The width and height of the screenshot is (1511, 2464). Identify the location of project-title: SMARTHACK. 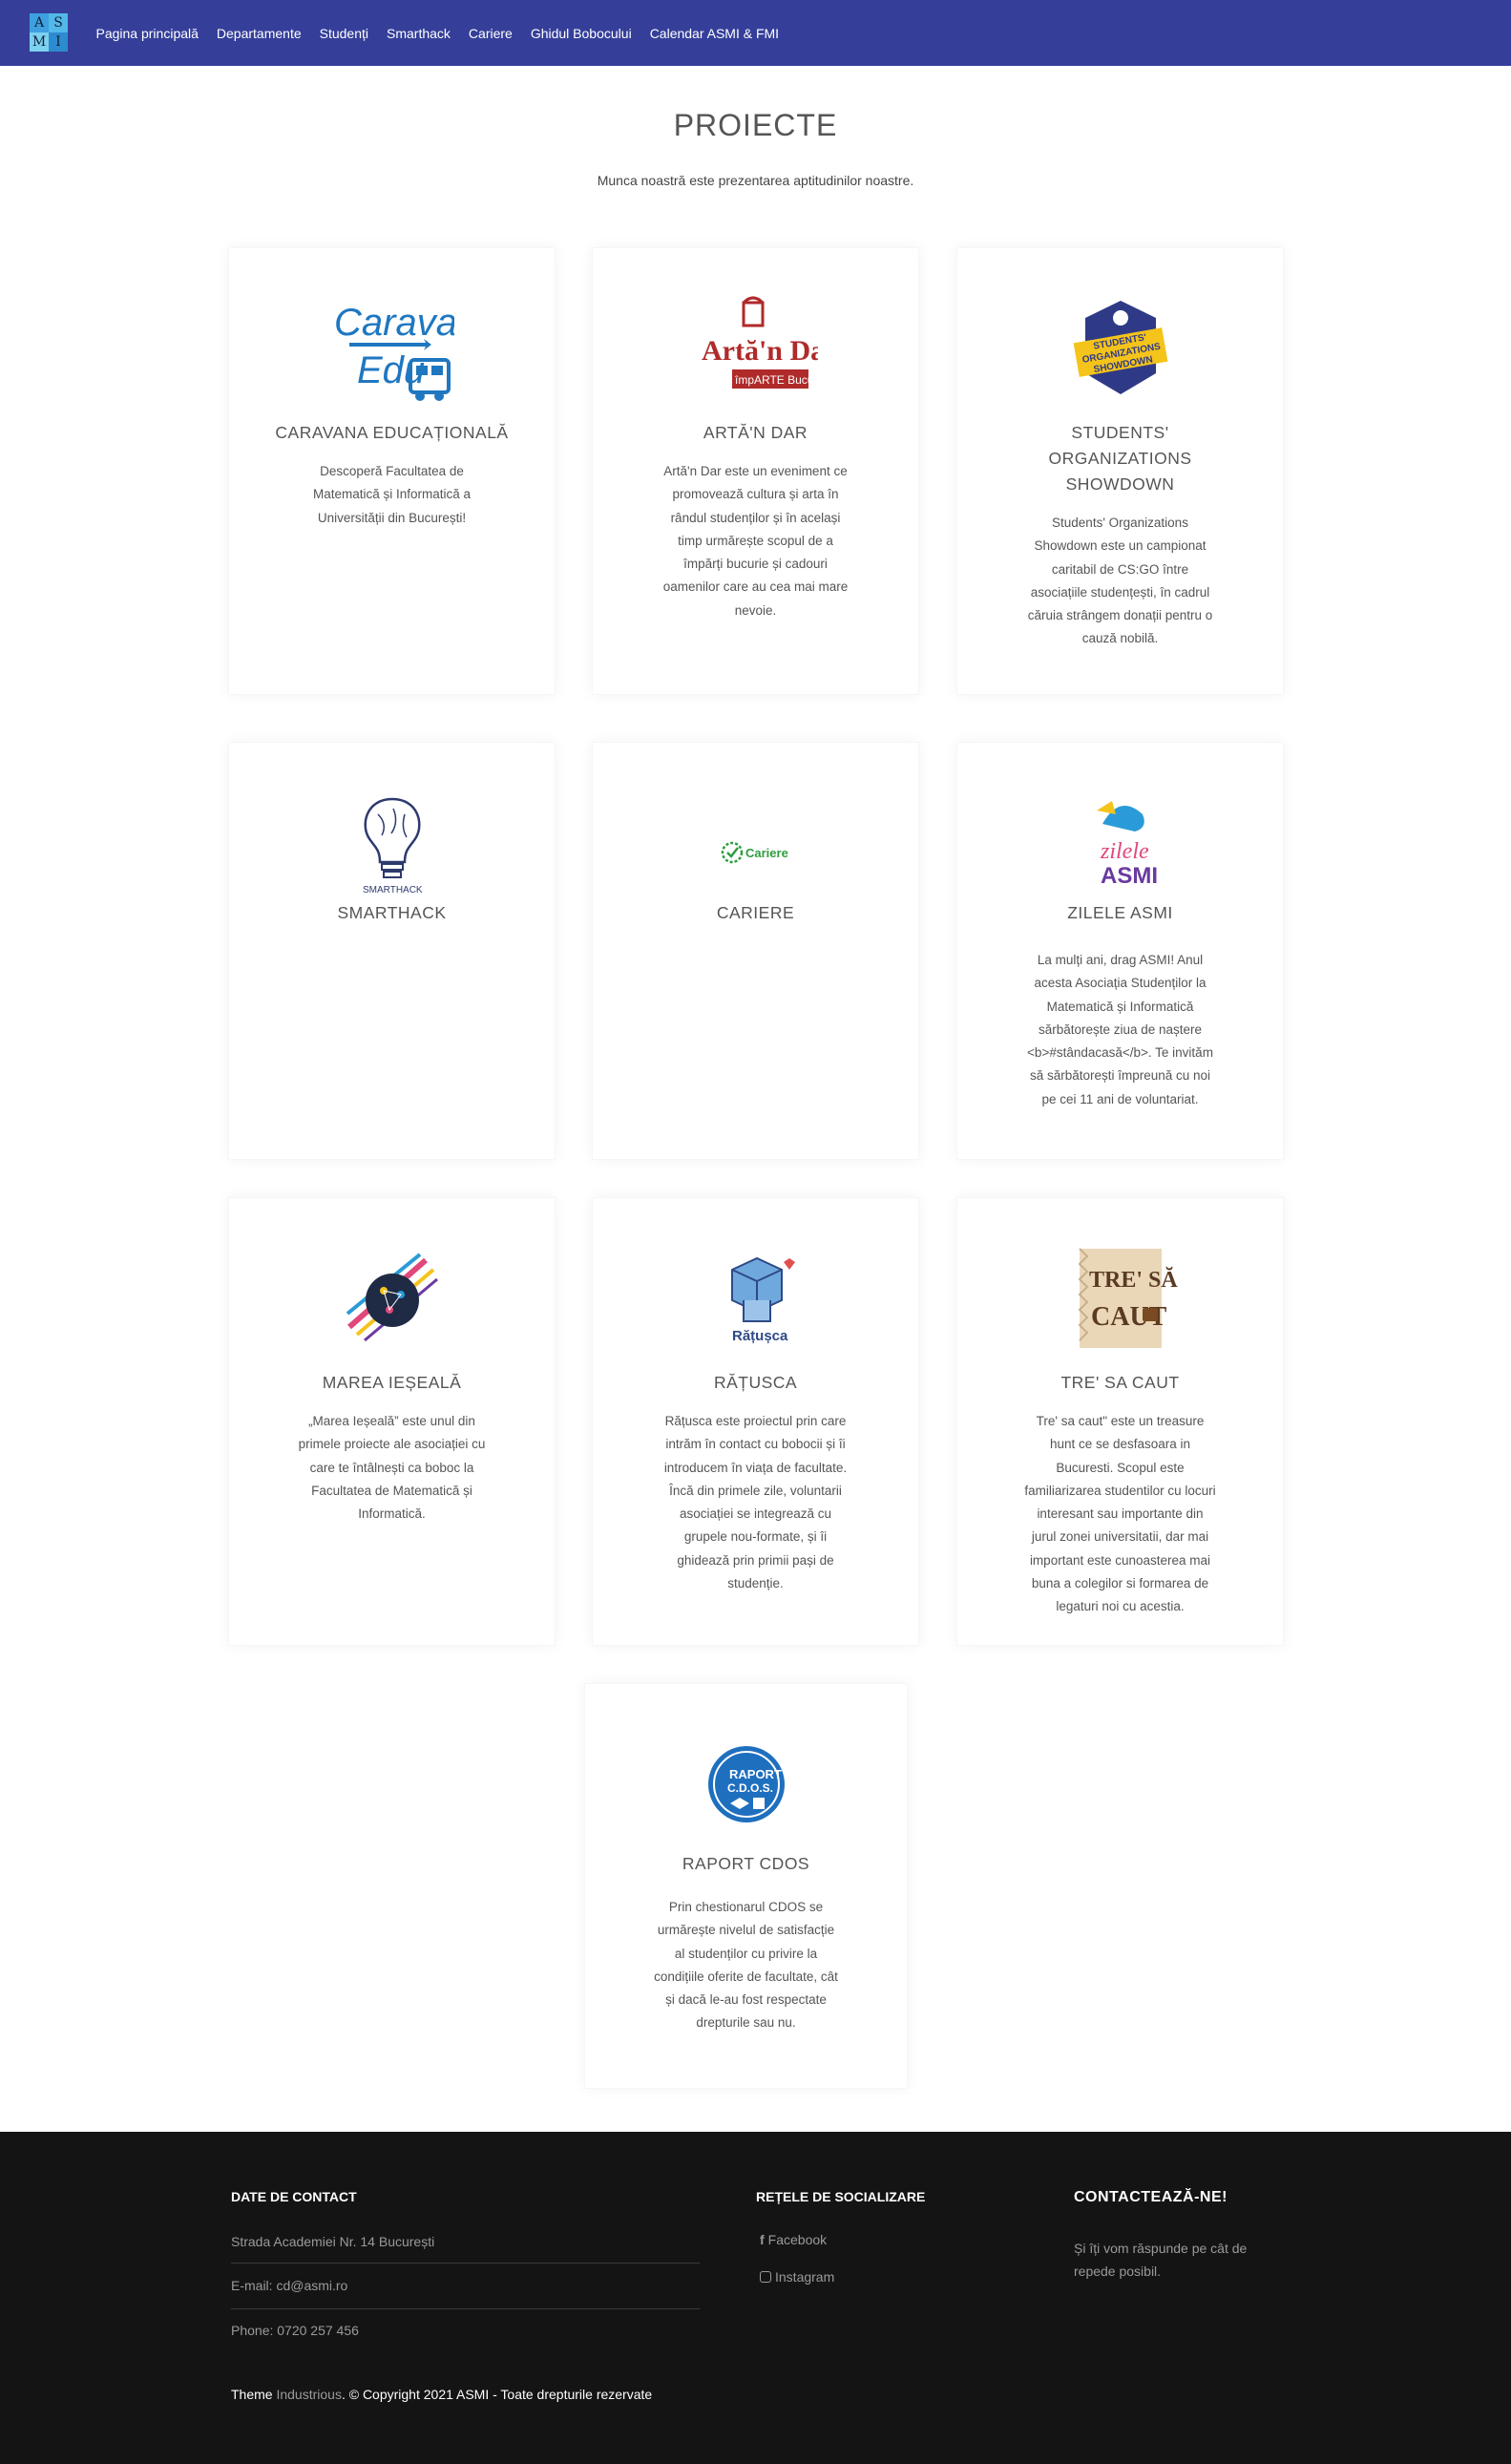
(392, 912).